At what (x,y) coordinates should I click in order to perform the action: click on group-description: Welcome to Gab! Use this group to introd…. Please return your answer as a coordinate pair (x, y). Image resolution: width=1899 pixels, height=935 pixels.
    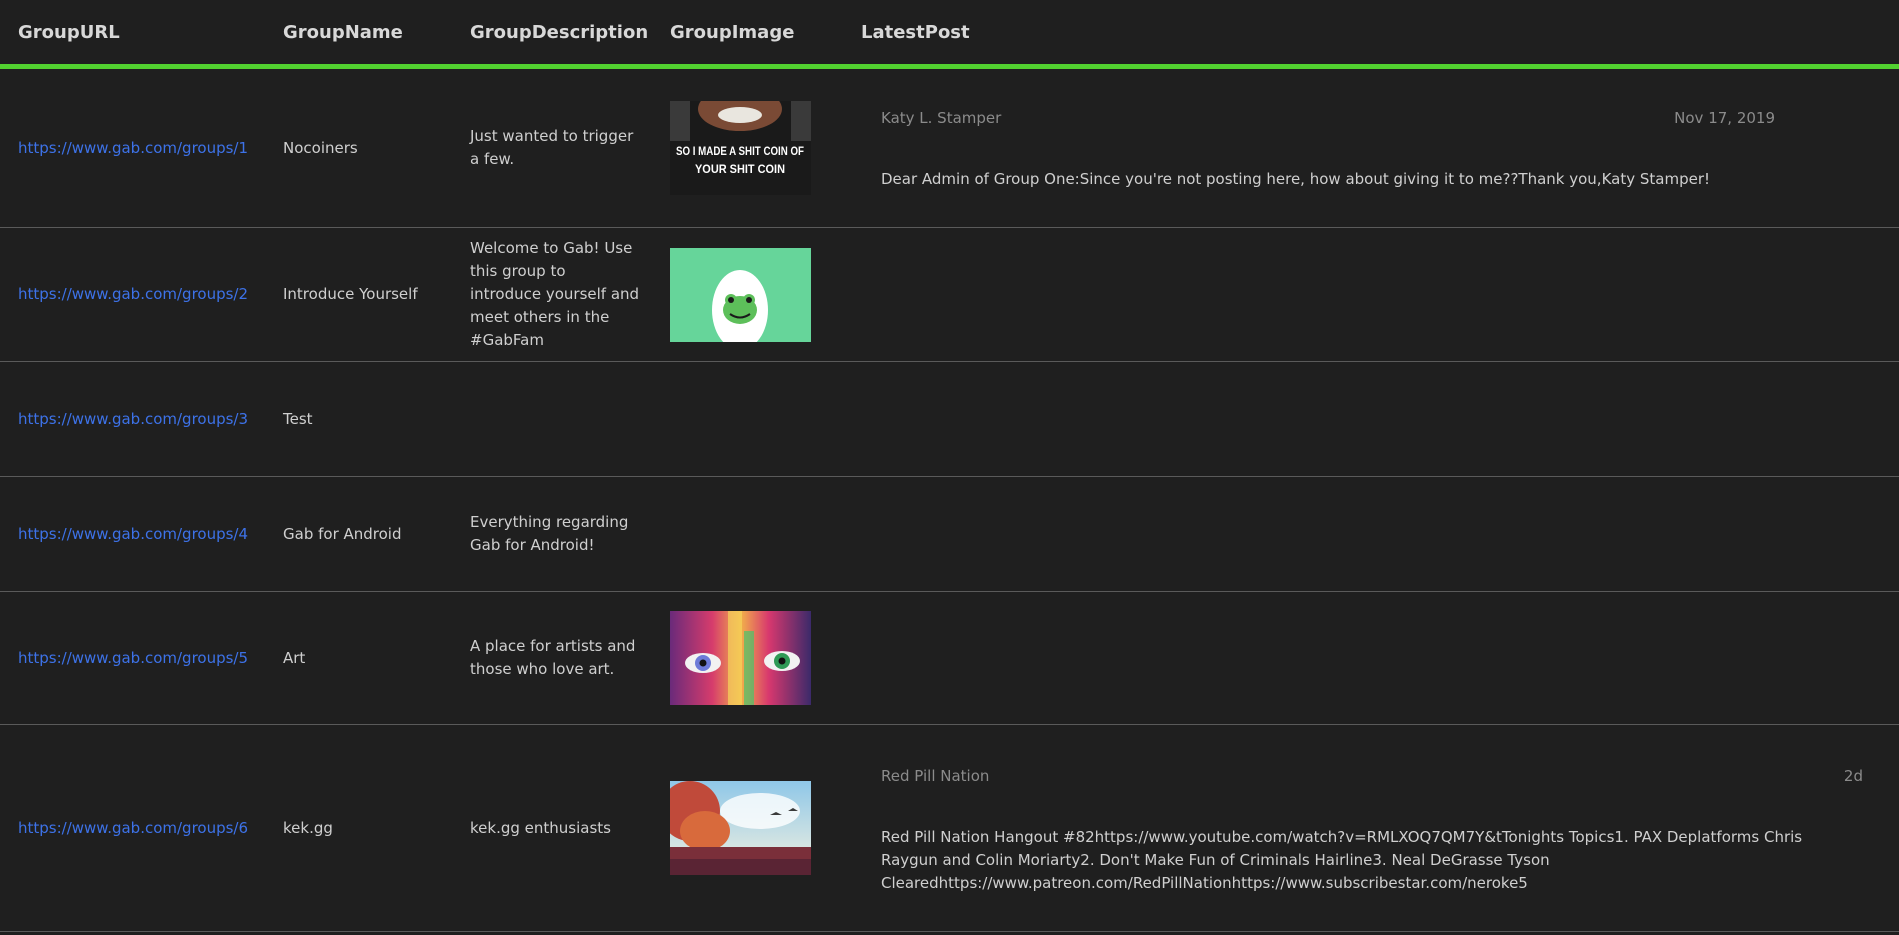
    Looking at the image, I should click on (555, 294).